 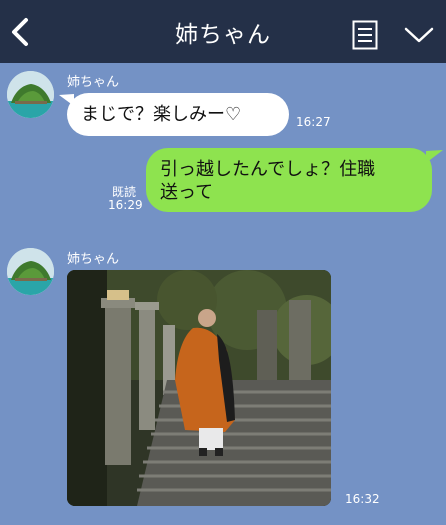 What do you see at coordinates (362, 499) in the screenshot?
I see `message-time: 16:32` at bounding box center [362, 499].